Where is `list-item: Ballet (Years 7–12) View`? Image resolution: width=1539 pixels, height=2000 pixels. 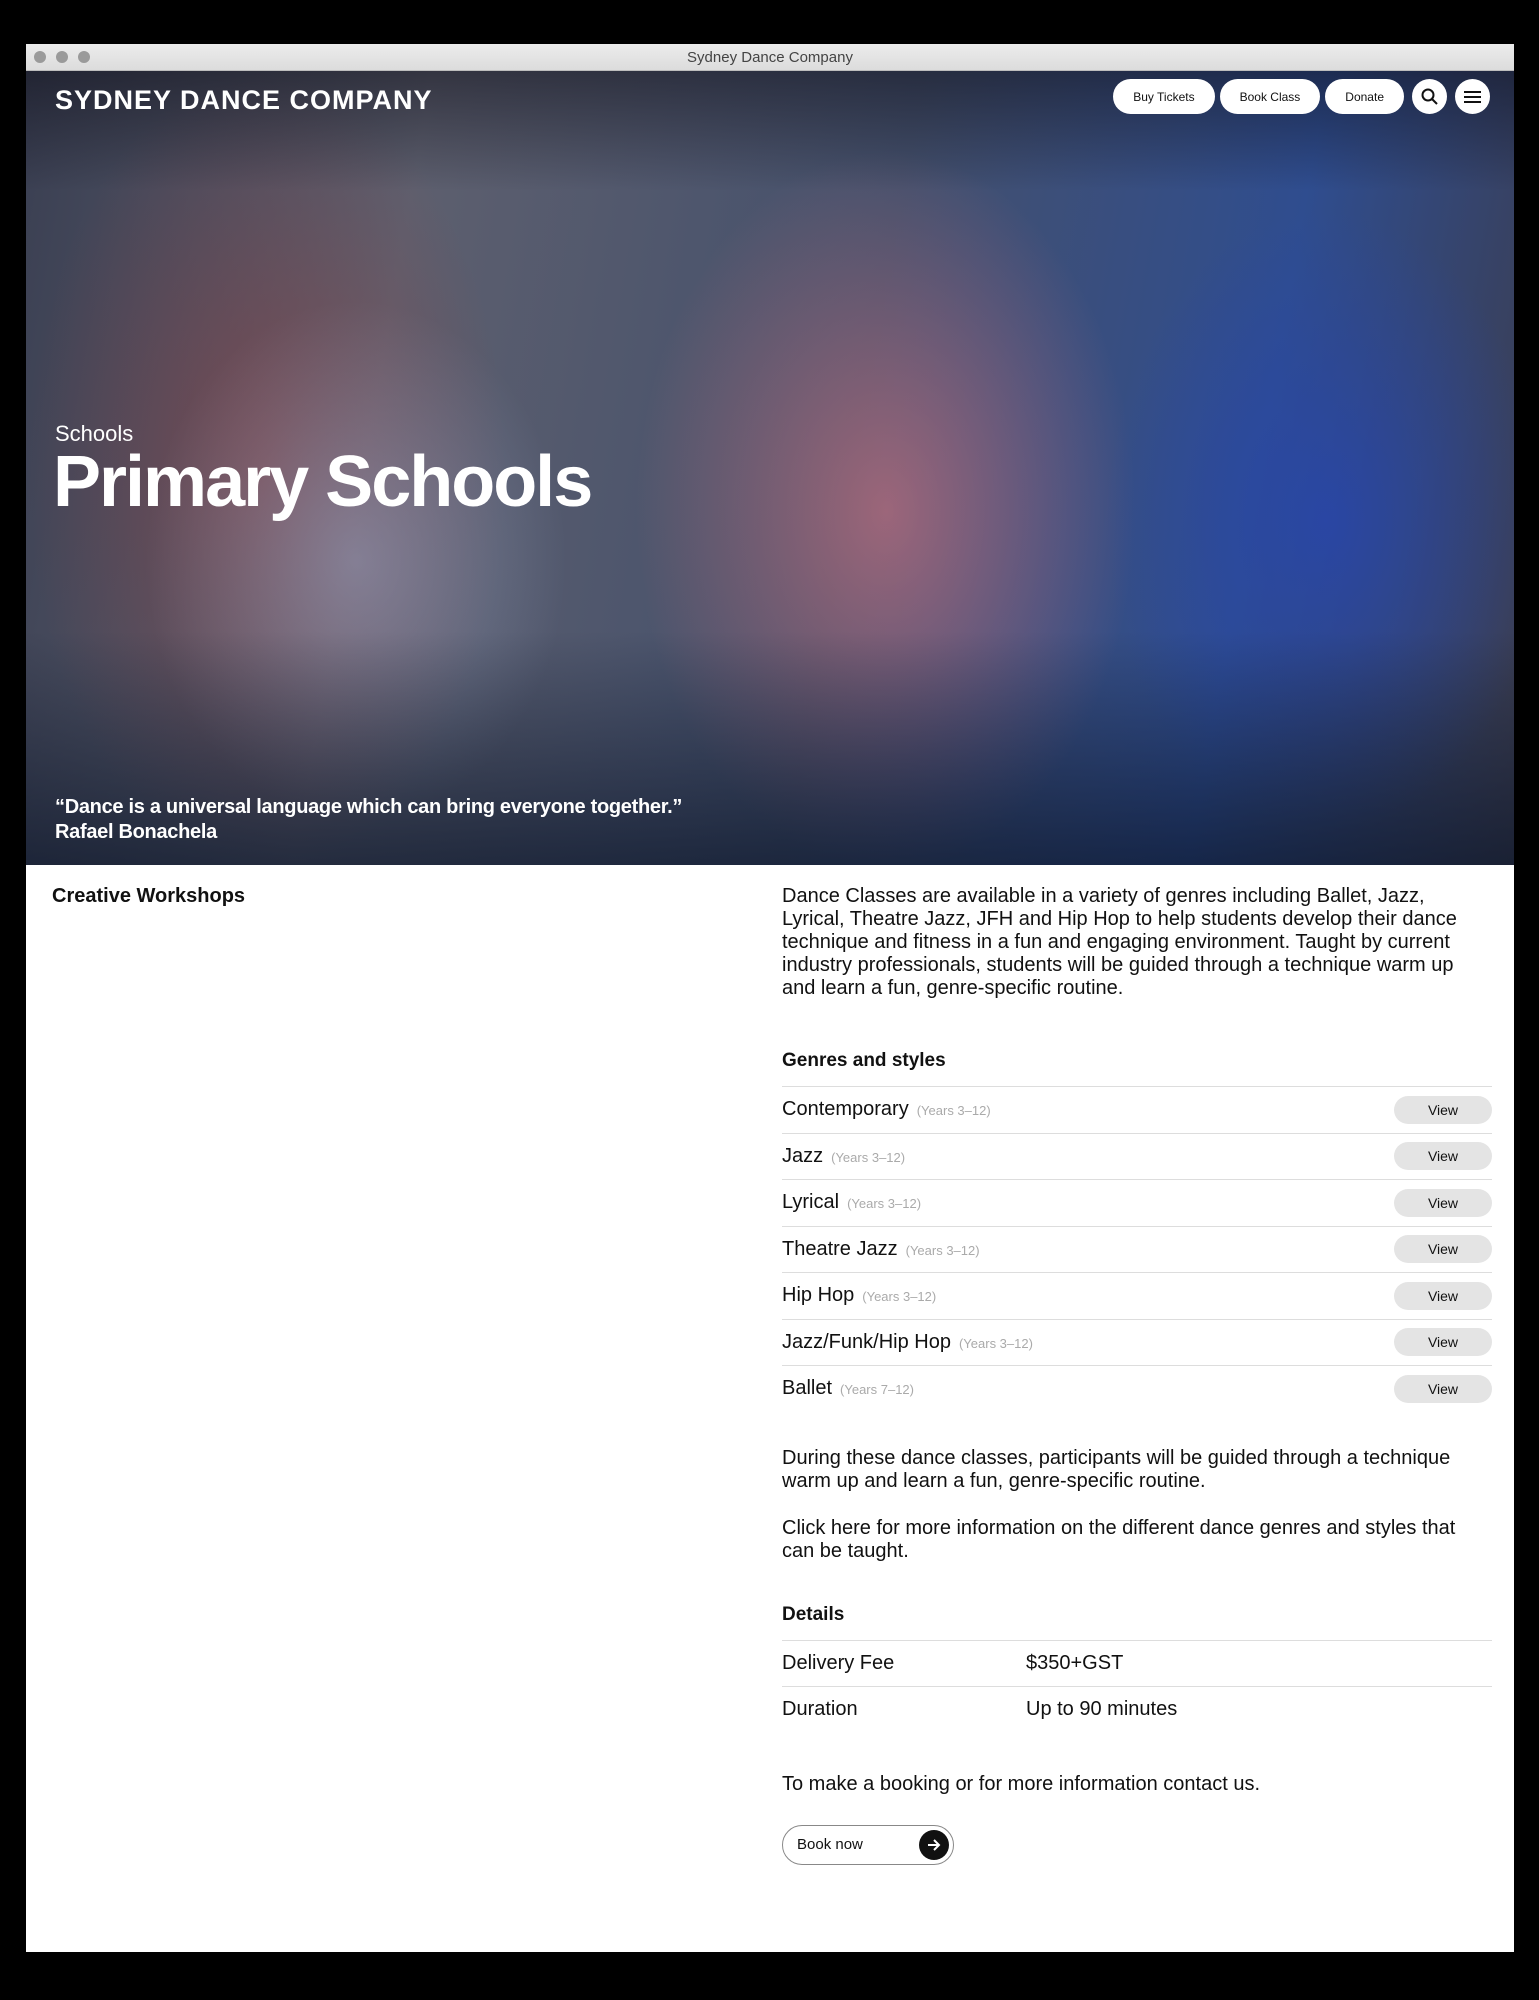
list-item: Ballet (Years 7–12) View is located at coordinates (1137, 1389).